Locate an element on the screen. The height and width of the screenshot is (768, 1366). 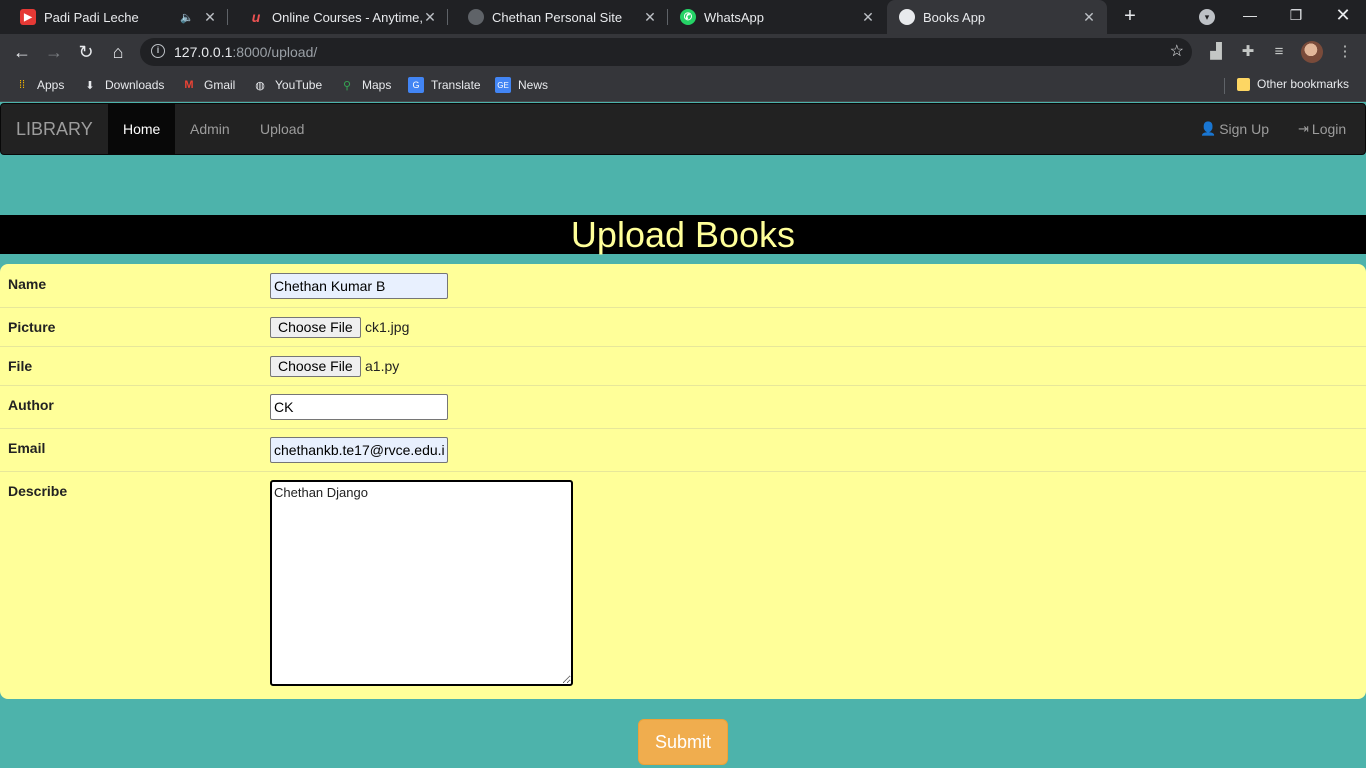
new-tab-button: + is located at coordinates (1130, 17).